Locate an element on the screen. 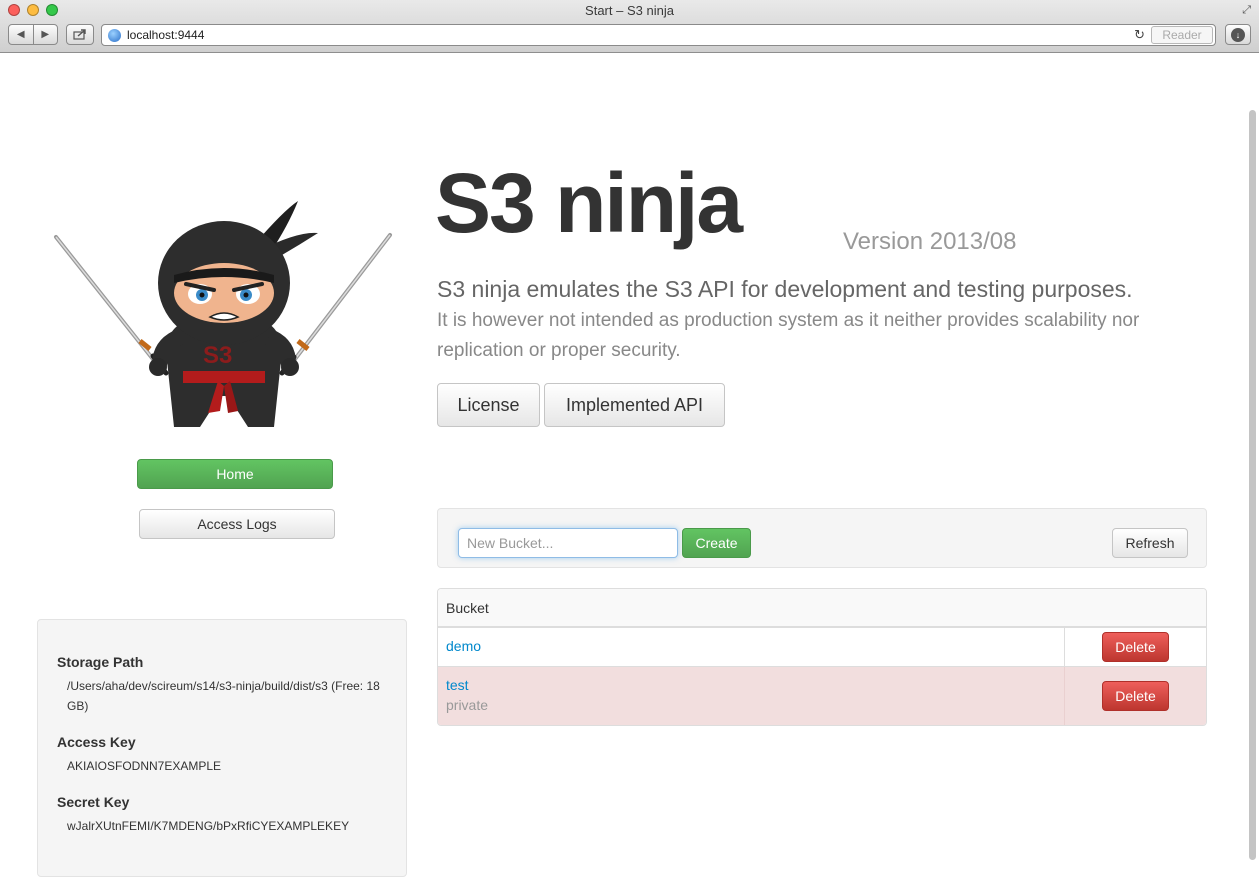 This screenshot has width=1259, height=894. buckets-table: Bucket demo Delete test private Delete is located at coordinates (822, 657).